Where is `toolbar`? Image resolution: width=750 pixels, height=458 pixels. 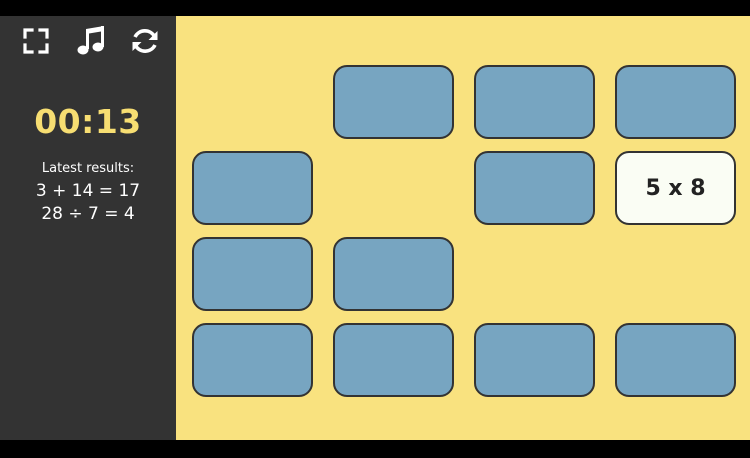 toolbar is located at coordinates (90, 41).